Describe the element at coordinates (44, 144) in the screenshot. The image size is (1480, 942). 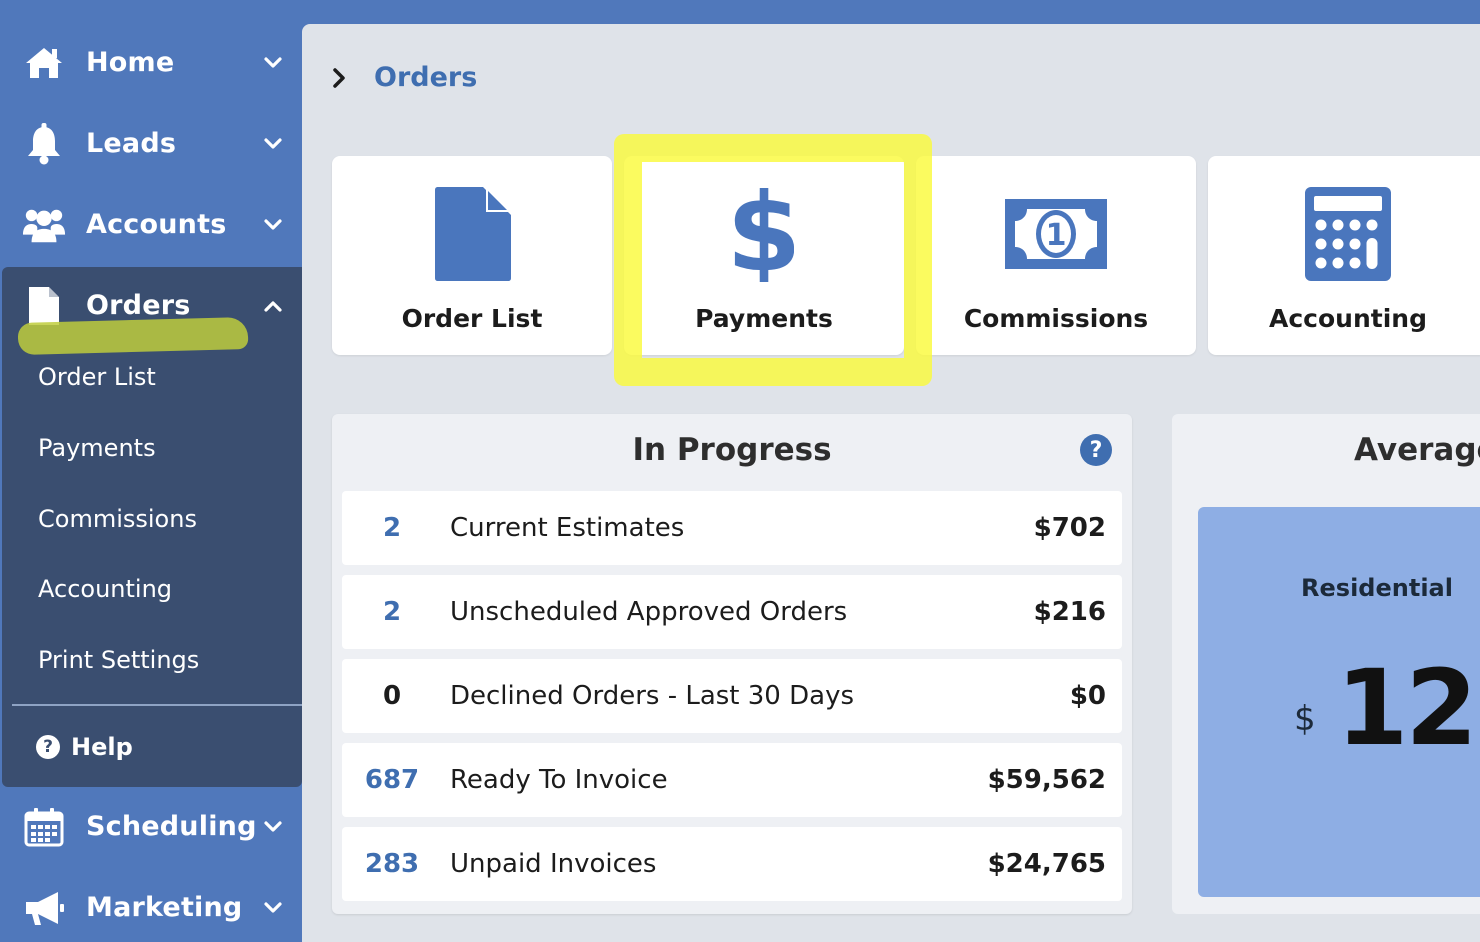
I see `bell-icon` at that location.